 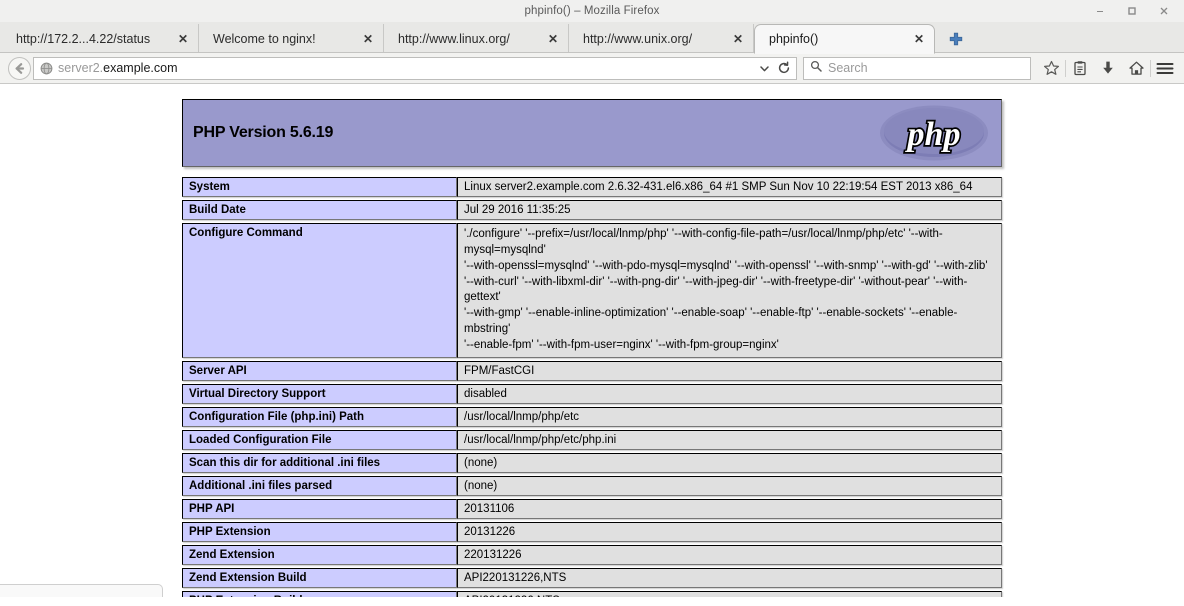 I want to click on row-key: PHP Extension Build, so click(x=319, y=593).